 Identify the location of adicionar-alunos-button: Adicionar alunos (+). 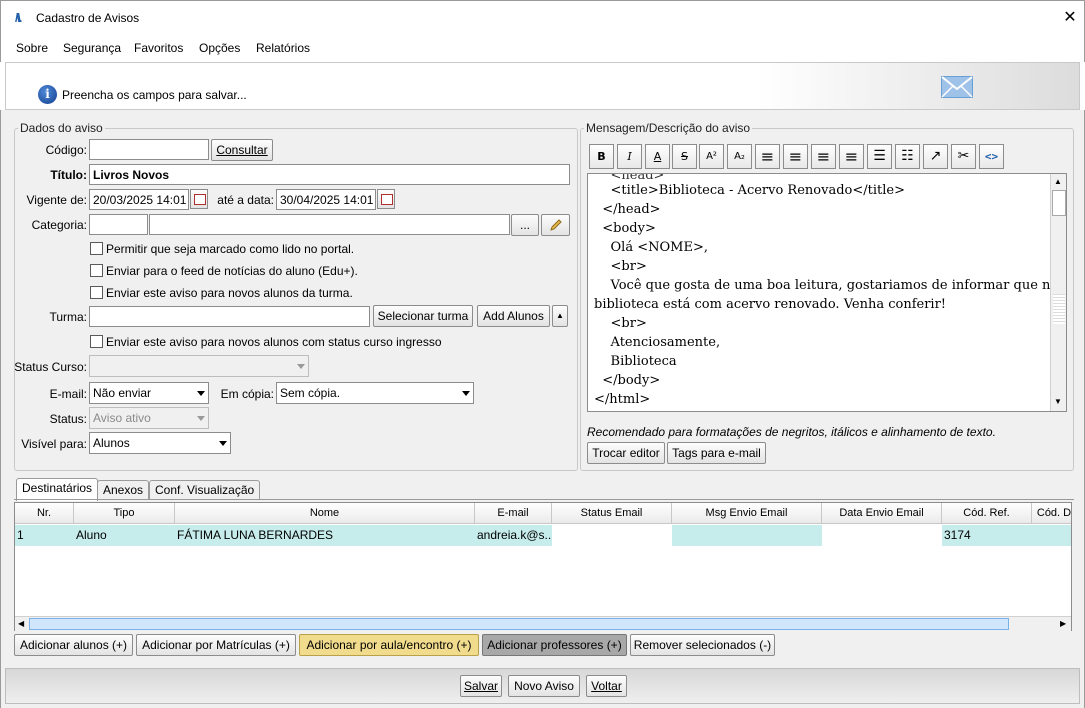
(73, 645).